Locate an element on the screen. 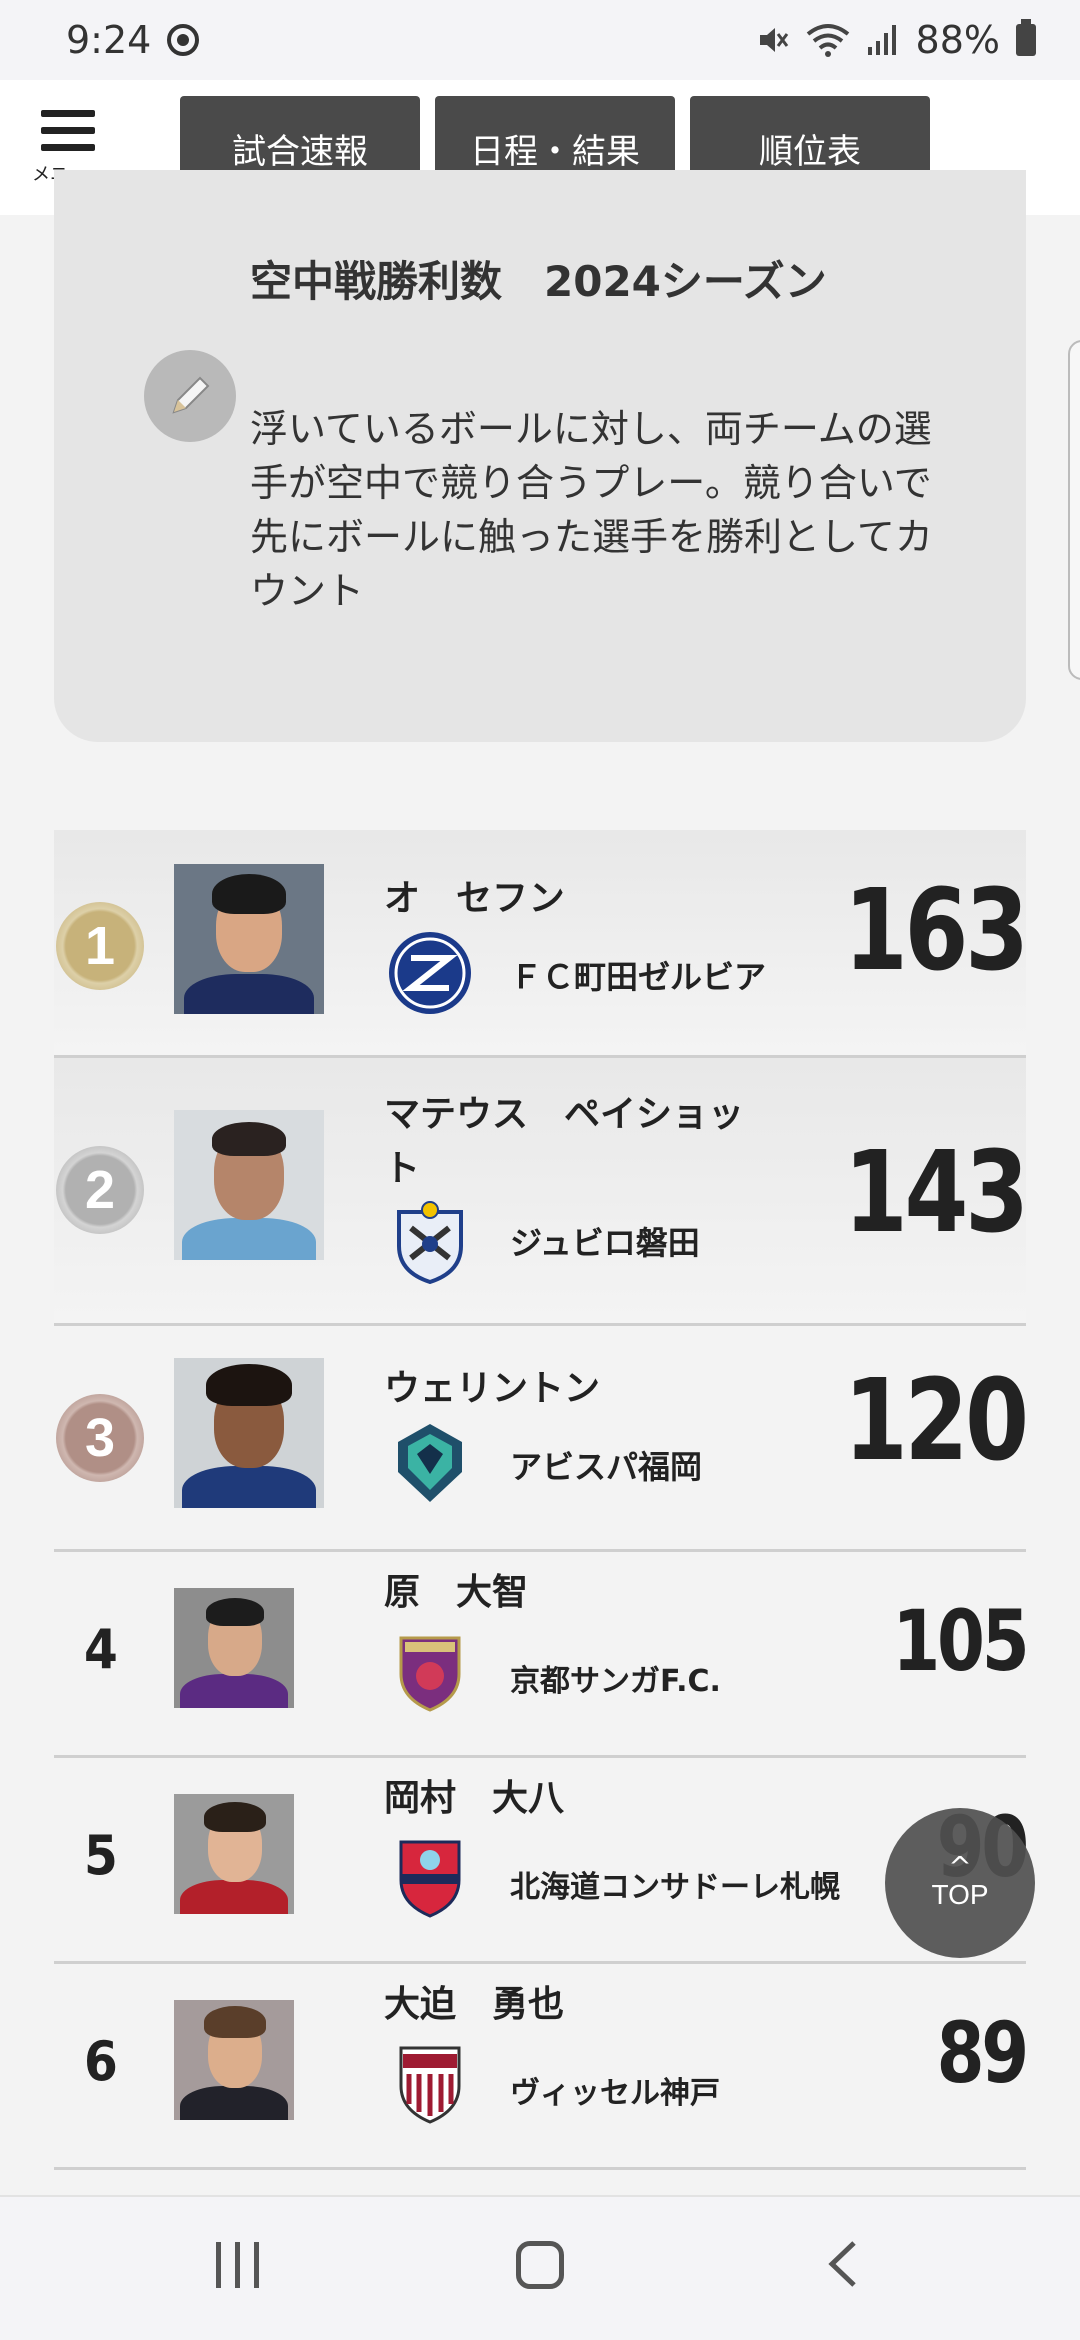 The height and width of the screenshot is (2340, 1080). scroll-to-top-button: ^ TOP is located at coordinates (960, 1883).